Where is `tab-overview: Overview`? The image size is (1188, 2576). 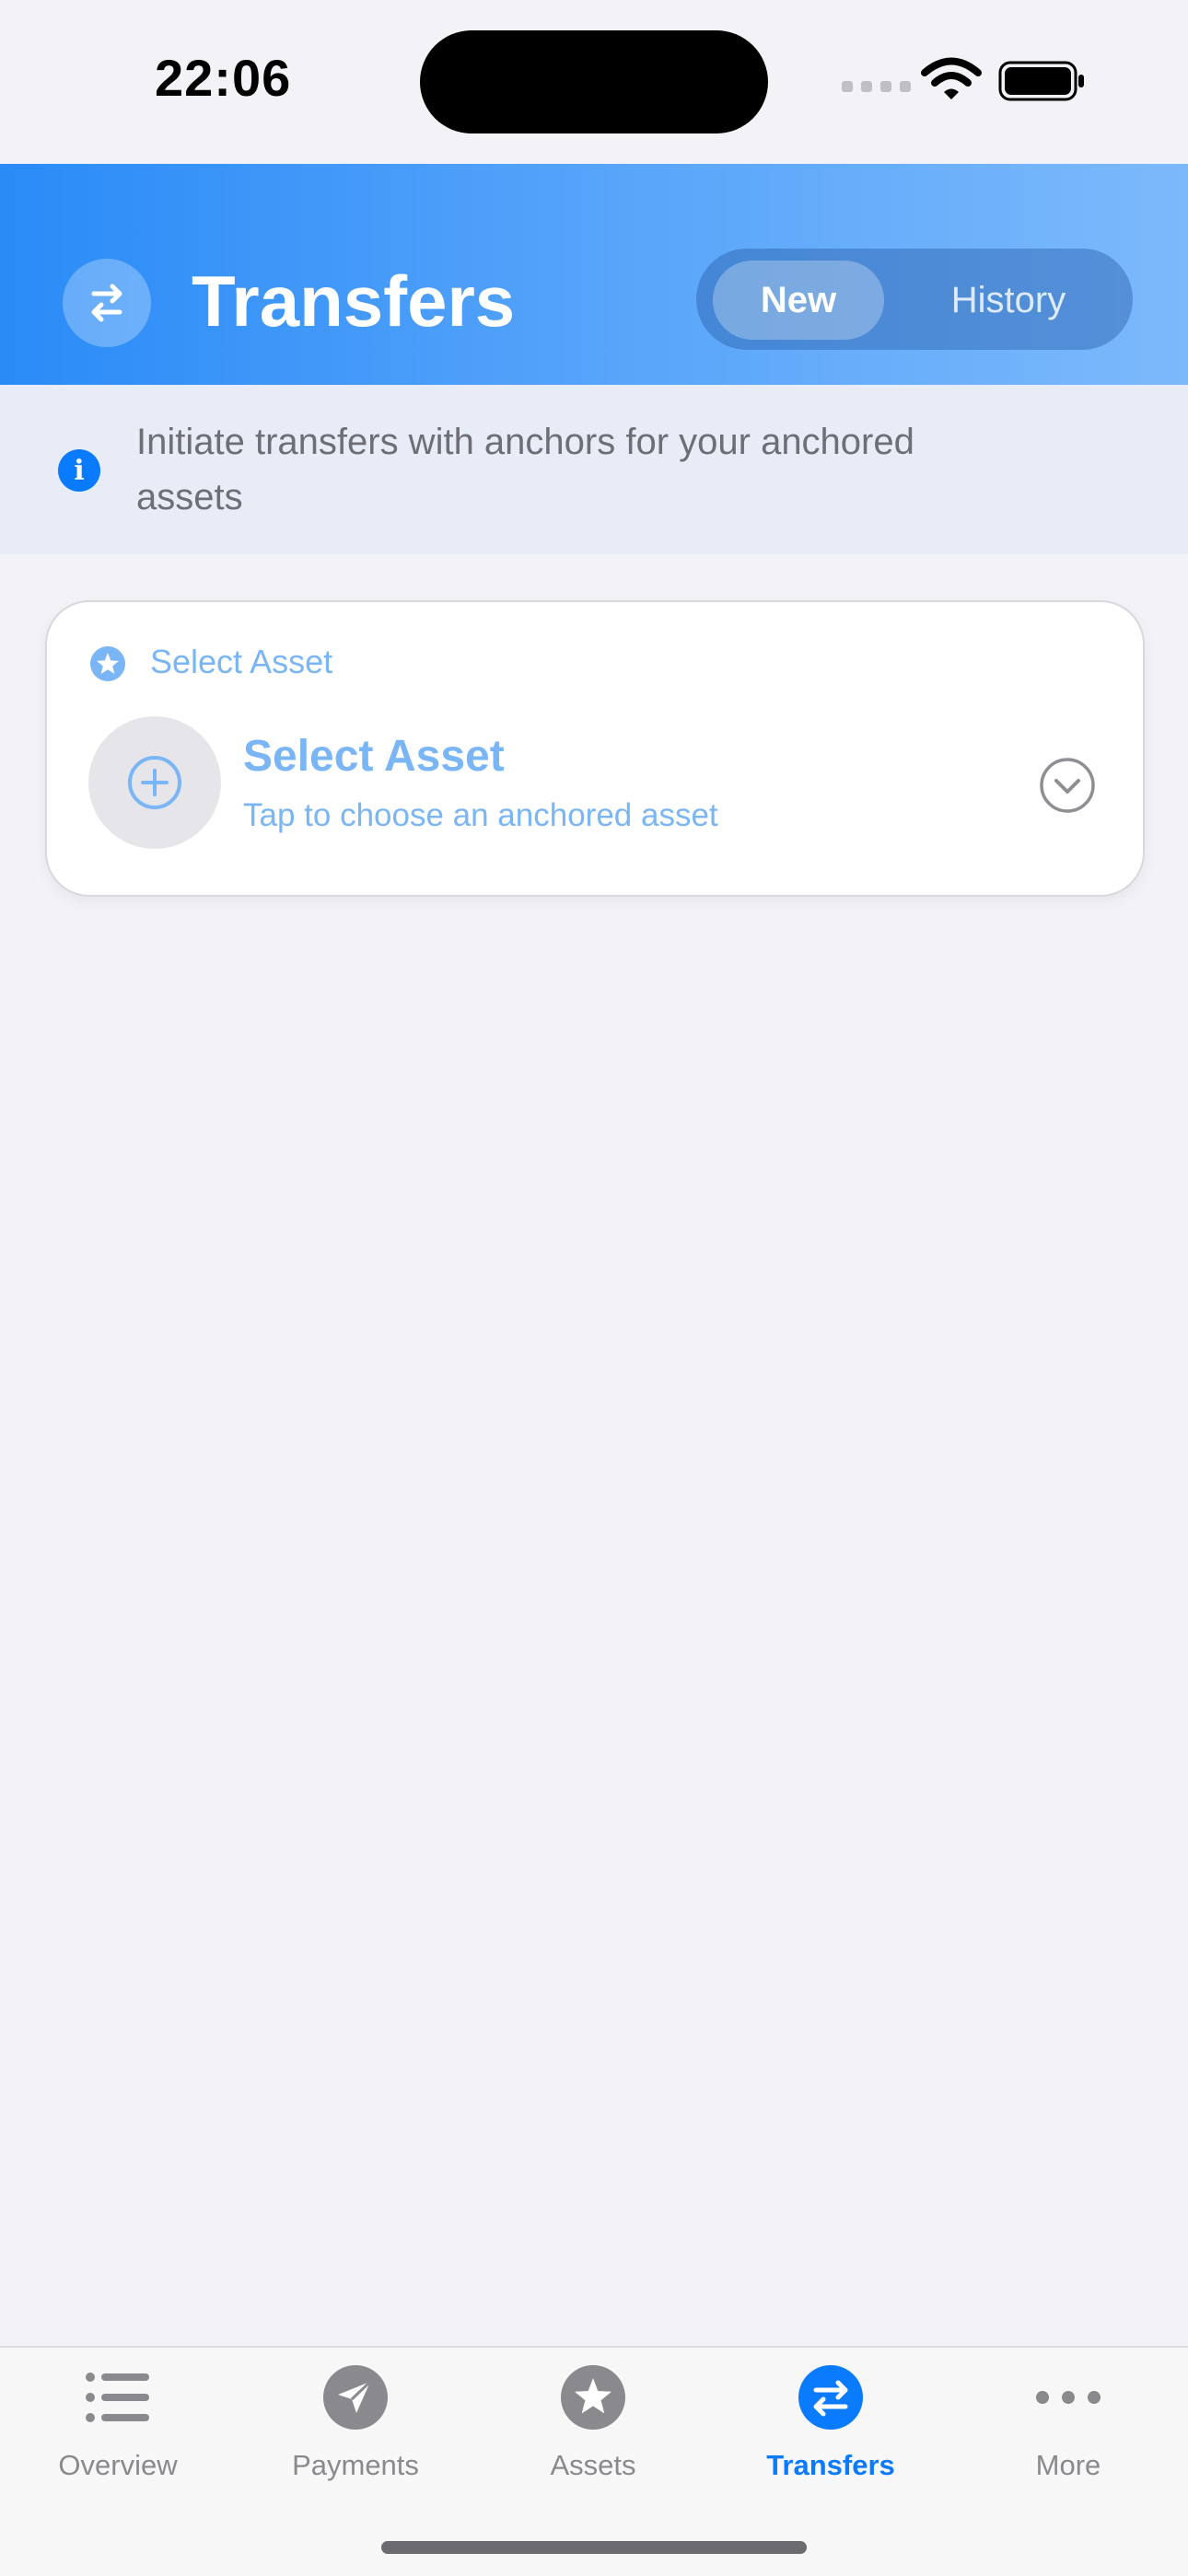 tab-overview: Overview is located at coordinates (118, 2426).